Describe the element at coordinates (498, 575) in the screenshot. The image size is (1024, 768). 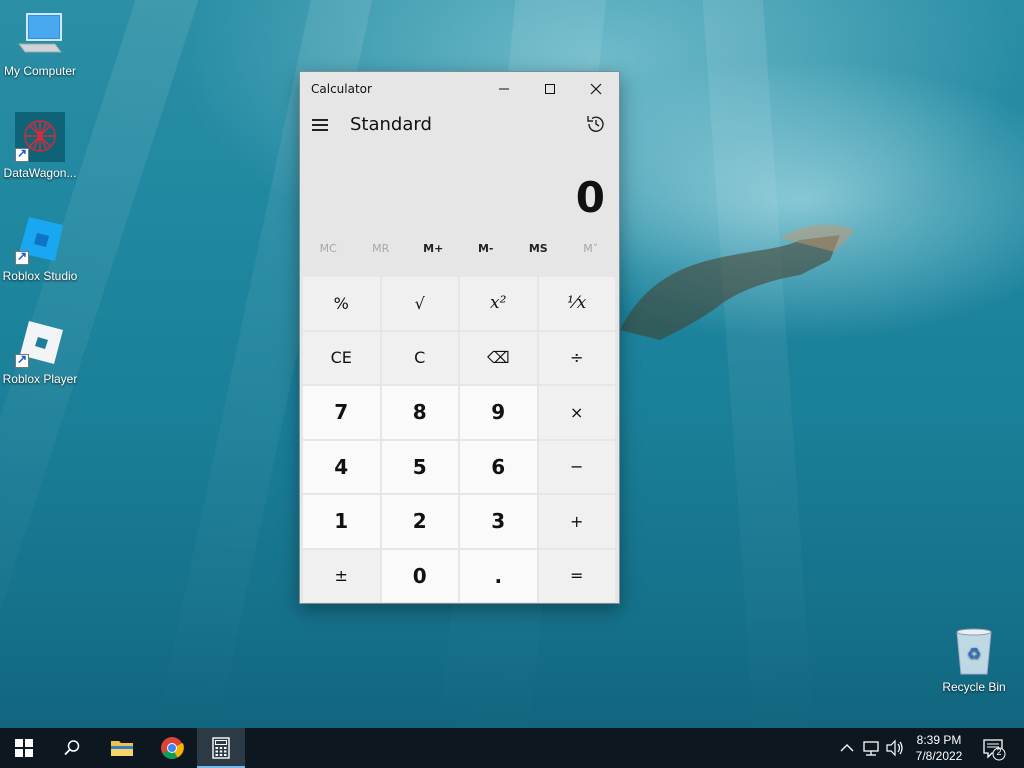
I see `decimal-button: .` at that location.